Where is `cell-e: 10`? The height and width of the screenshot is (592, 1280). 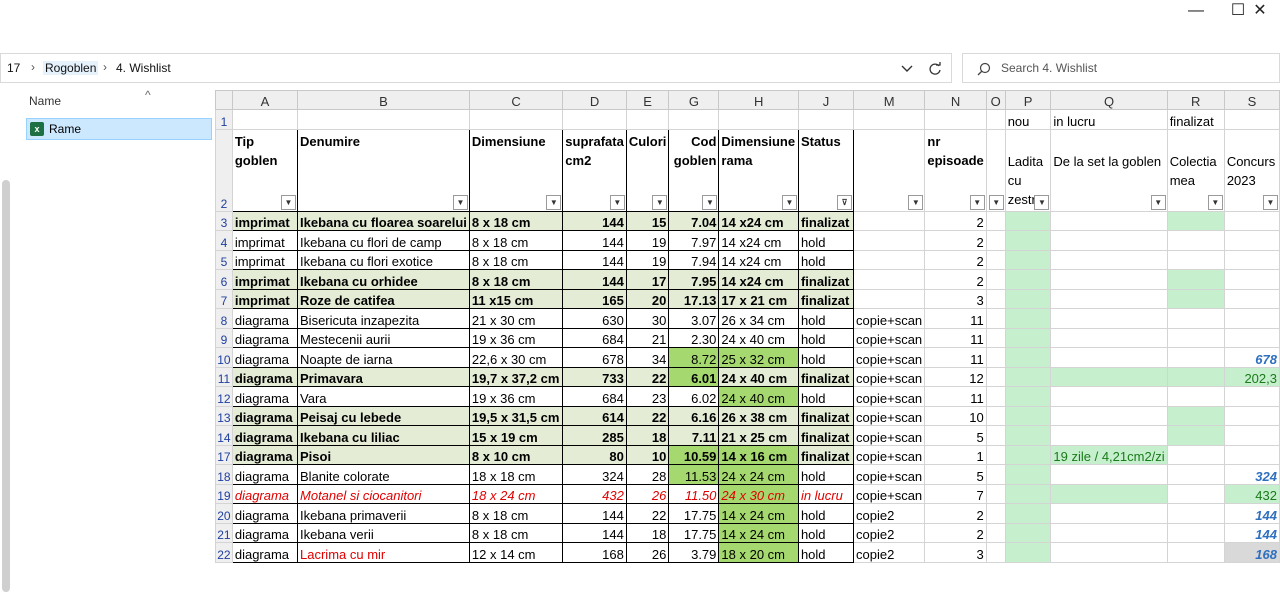 cell-e: 10 is located at coordinates (647, 454).